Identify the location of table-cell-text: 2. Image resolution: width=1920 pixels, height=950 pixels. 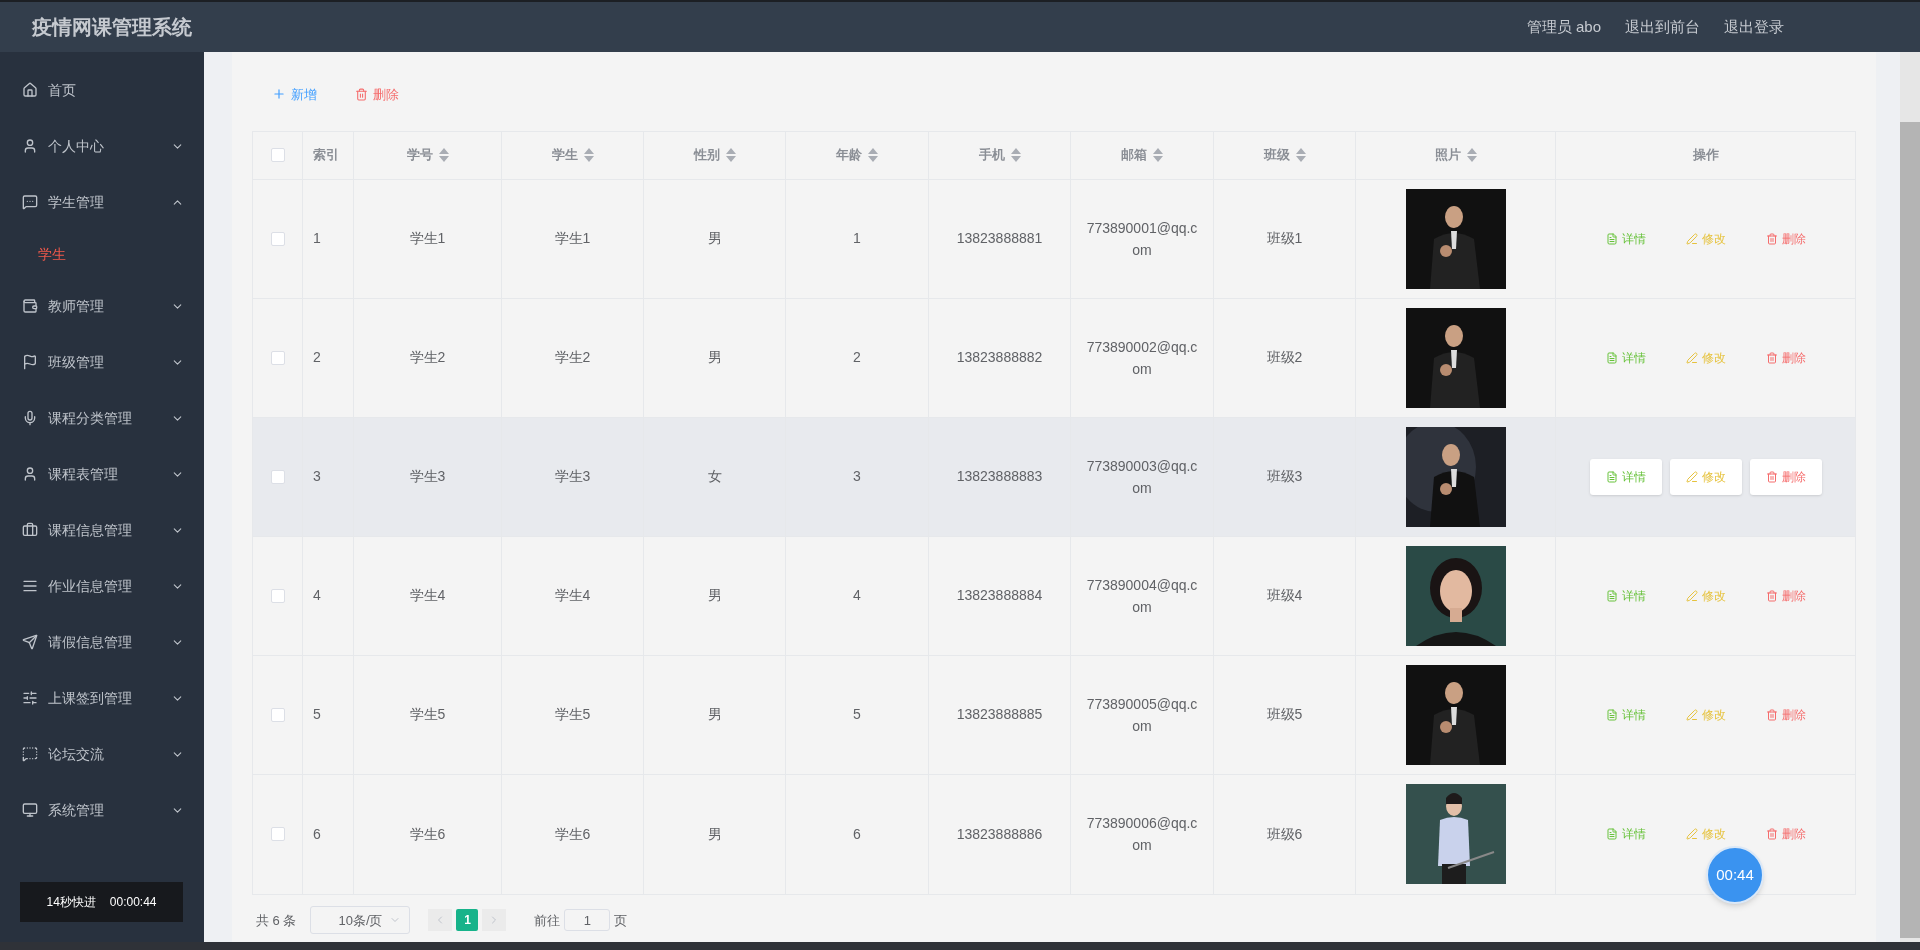
(317, 358).